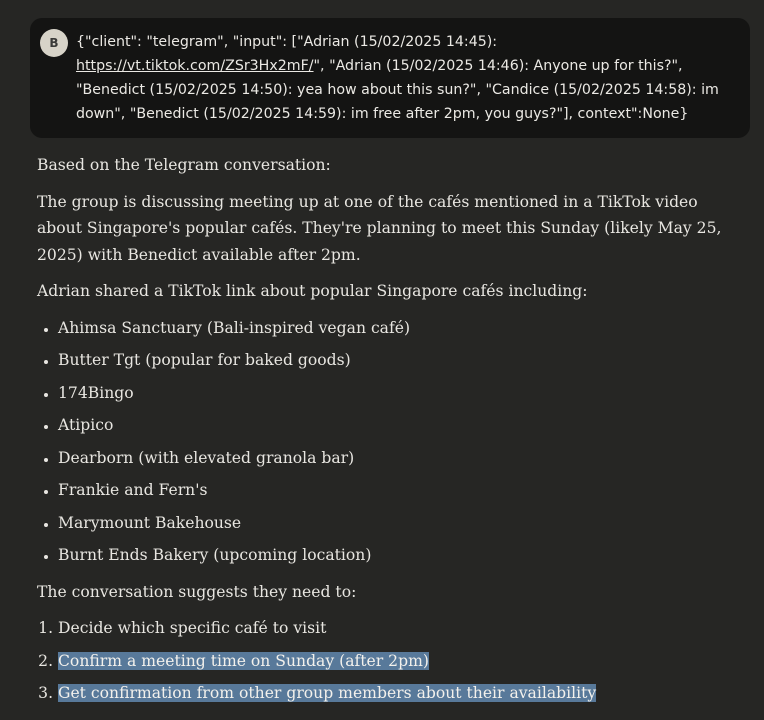 This screenshot has width=764, height=720. Describe the element at coordinates (195, 66) in the screenshot. I see `tiktok-link: https://vt.tiktok.com/ZSr3Hx2mF/` at that location.